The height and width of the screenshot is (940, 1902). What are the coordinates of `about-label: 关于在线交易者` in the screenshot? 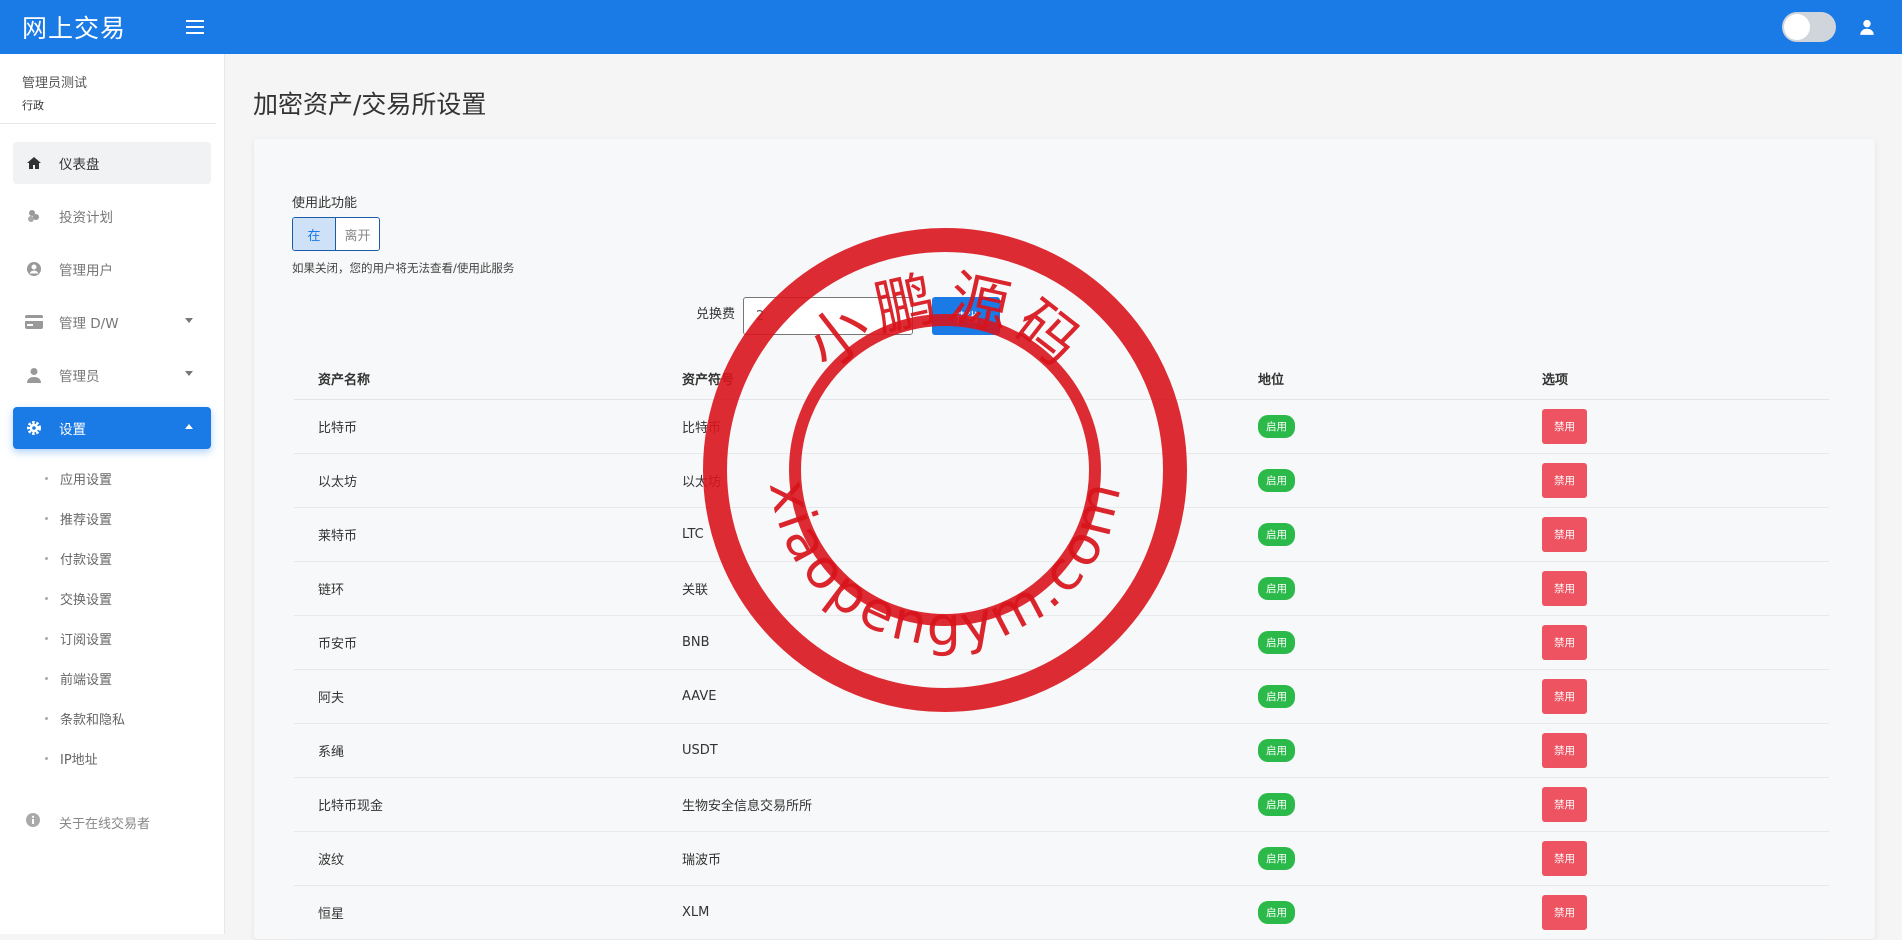 It's located at (105, 824).